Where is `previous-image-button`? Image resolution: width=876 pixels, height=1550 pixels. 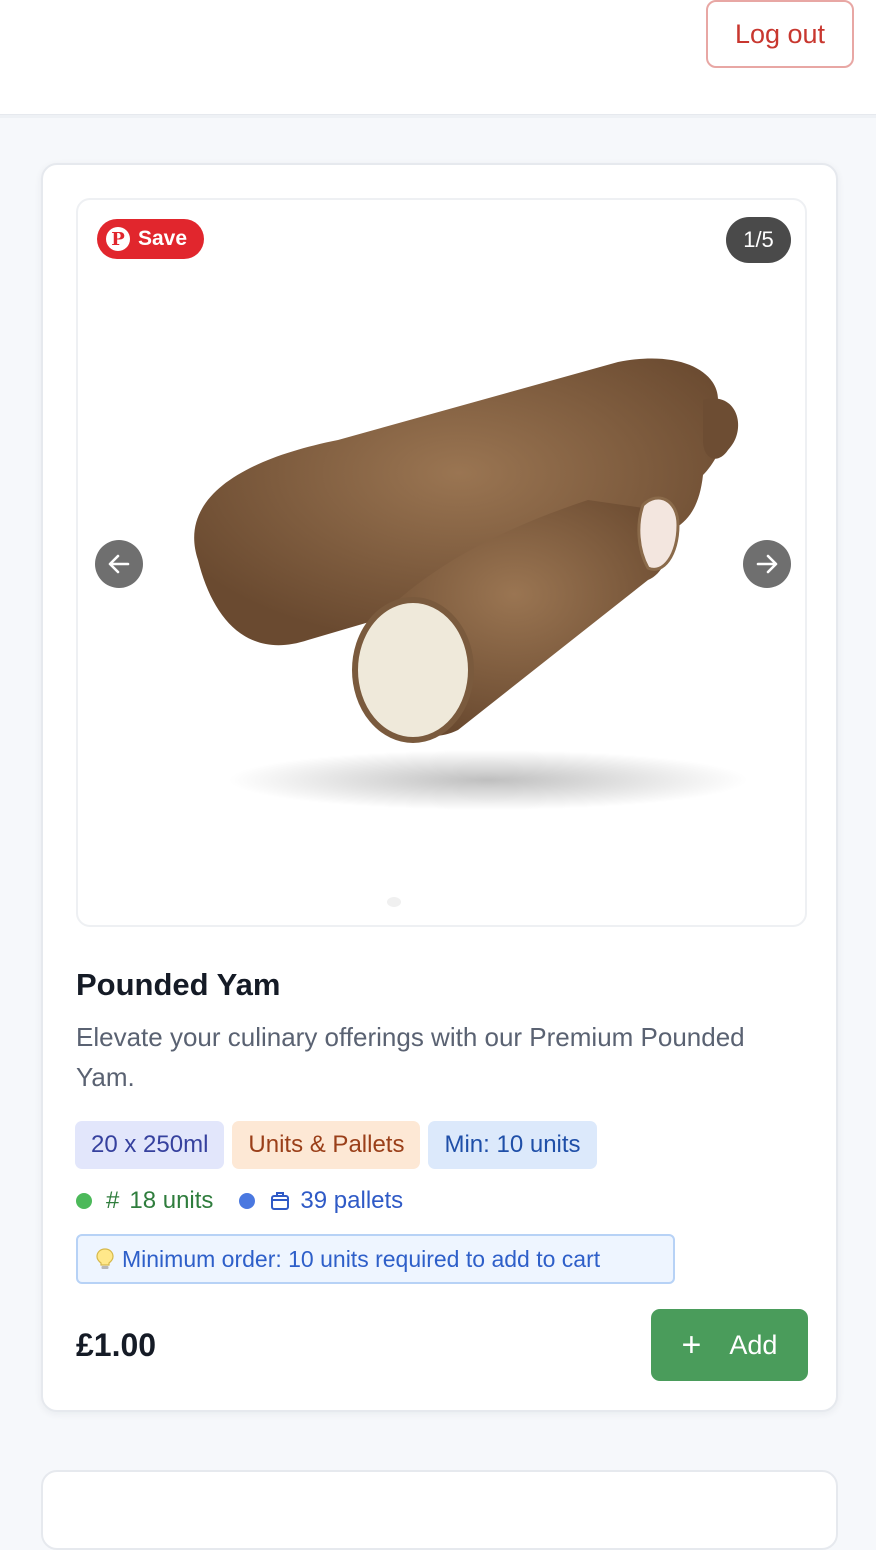
previous-image-button is located at coordinates (119, 564).